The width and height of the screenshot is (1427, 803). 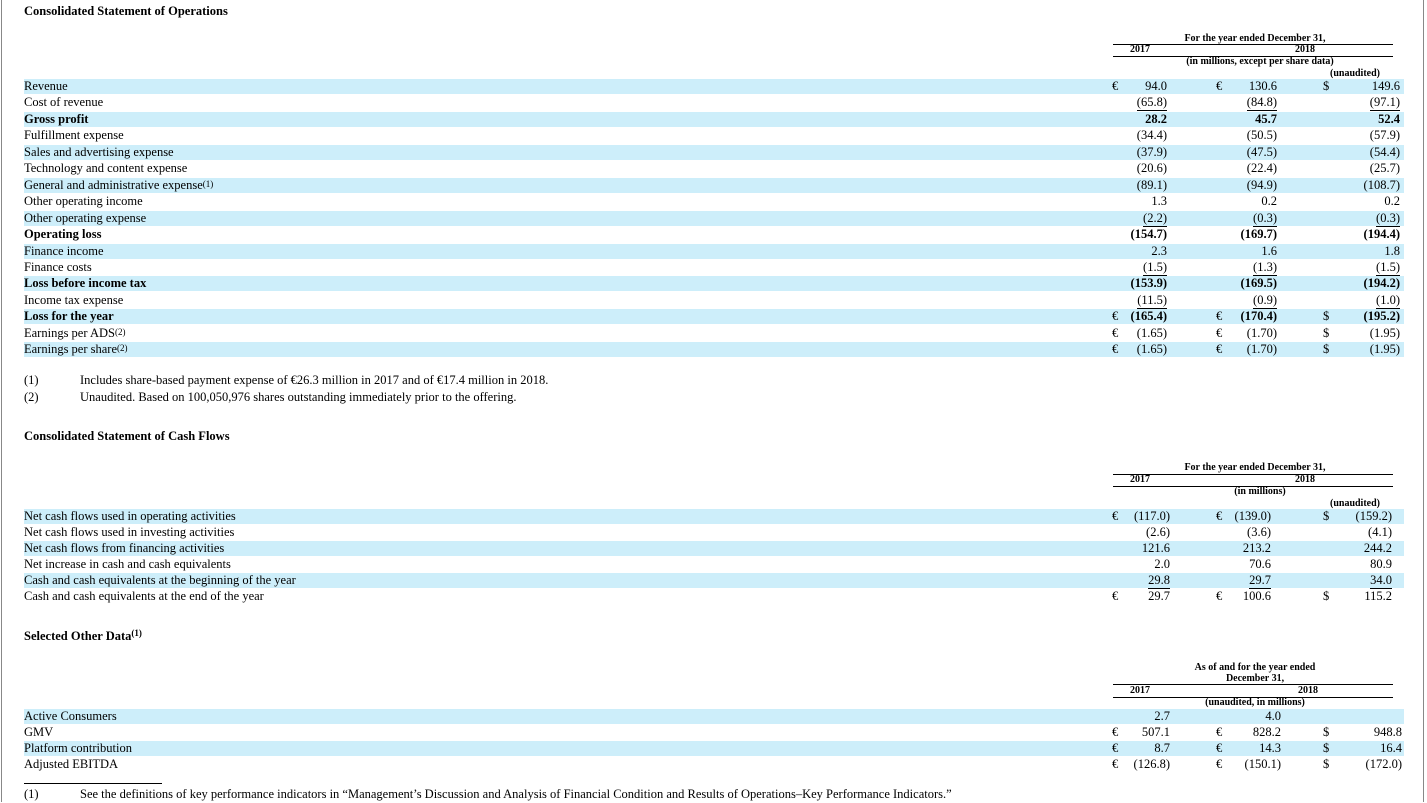 What do you see at coordinates (1256, 548) in the screenshot?
I see `cell-value: 213.2` at bounding box center [1256, 548].